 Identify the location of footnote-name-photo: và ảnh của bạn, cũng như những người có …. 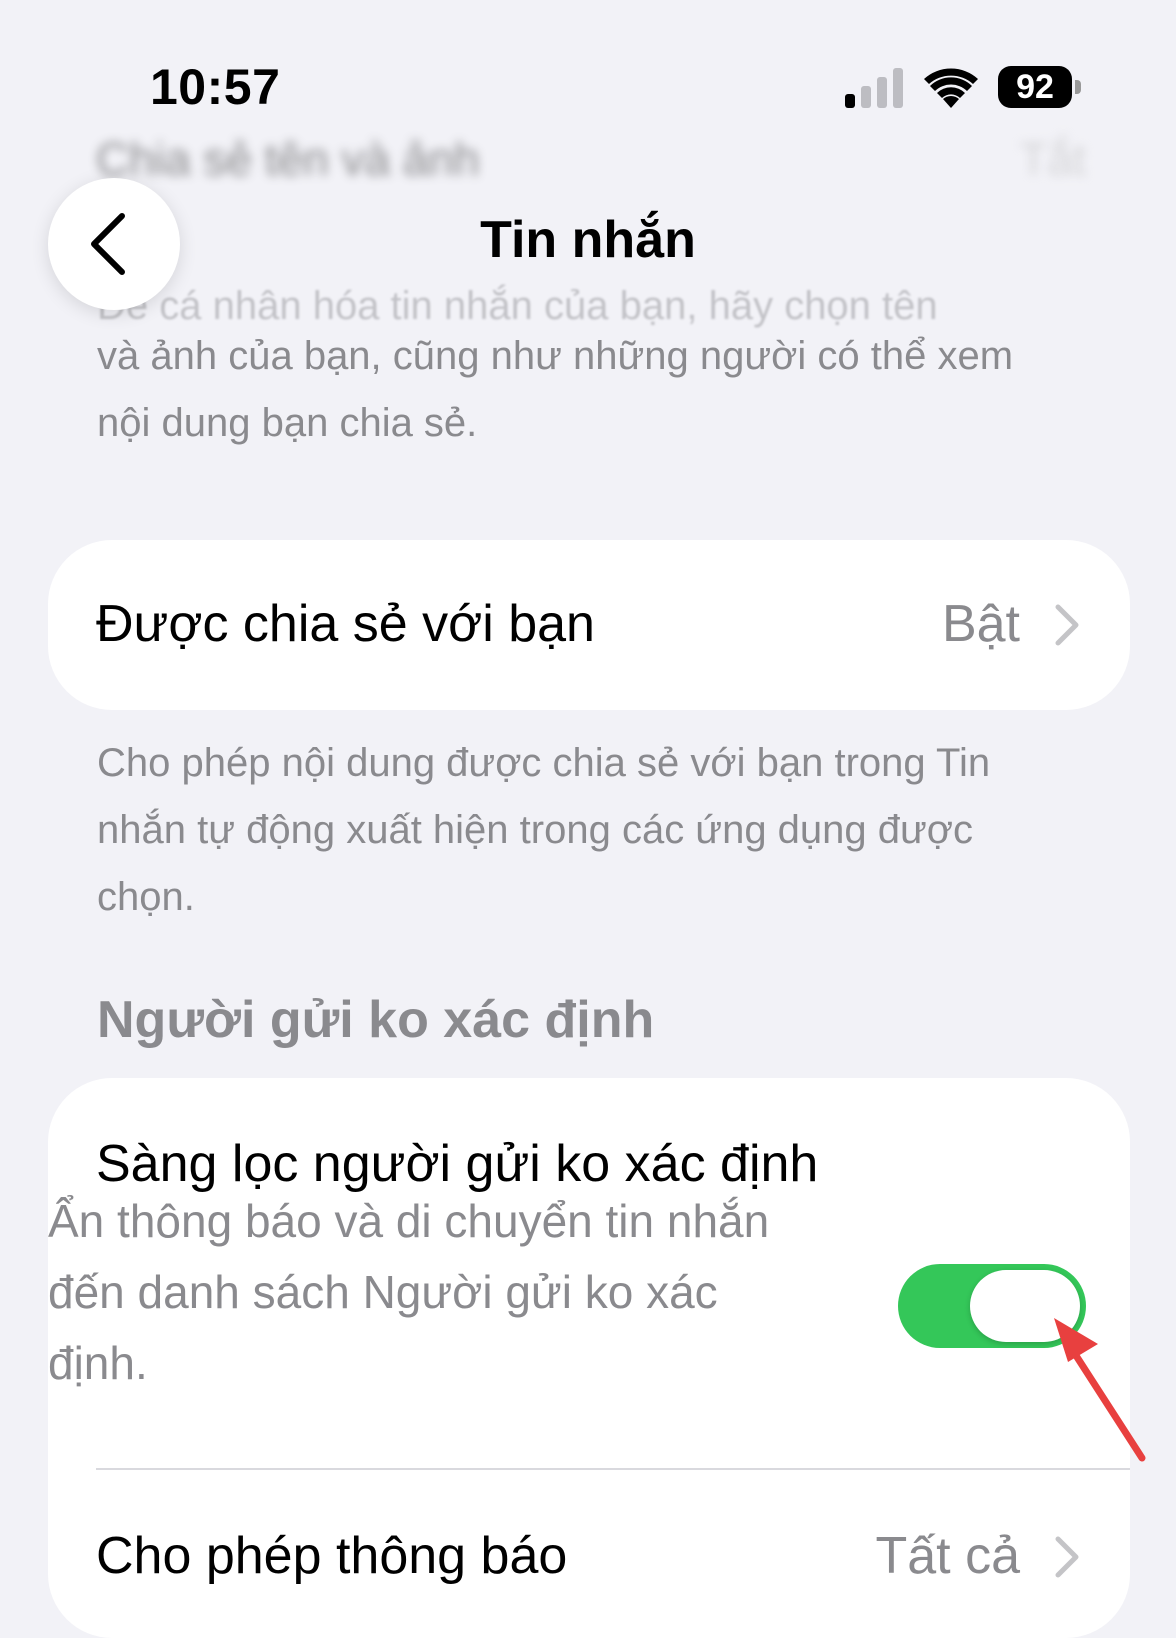
(555, 389).